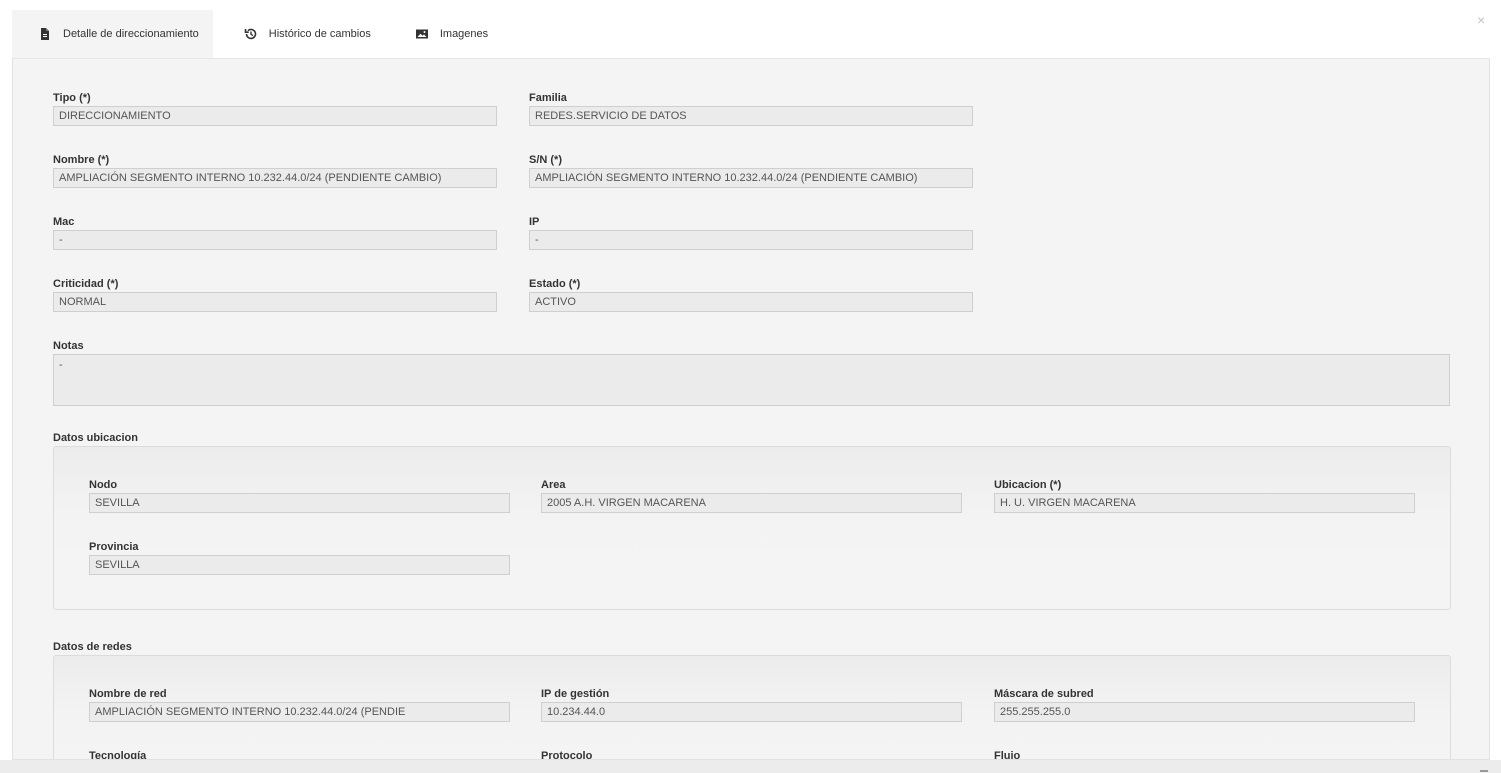  Describe the element at coordinates (275, 116) in the screenshot. I see `tipo-input: DIRECCIONAMIENTO` at that location.